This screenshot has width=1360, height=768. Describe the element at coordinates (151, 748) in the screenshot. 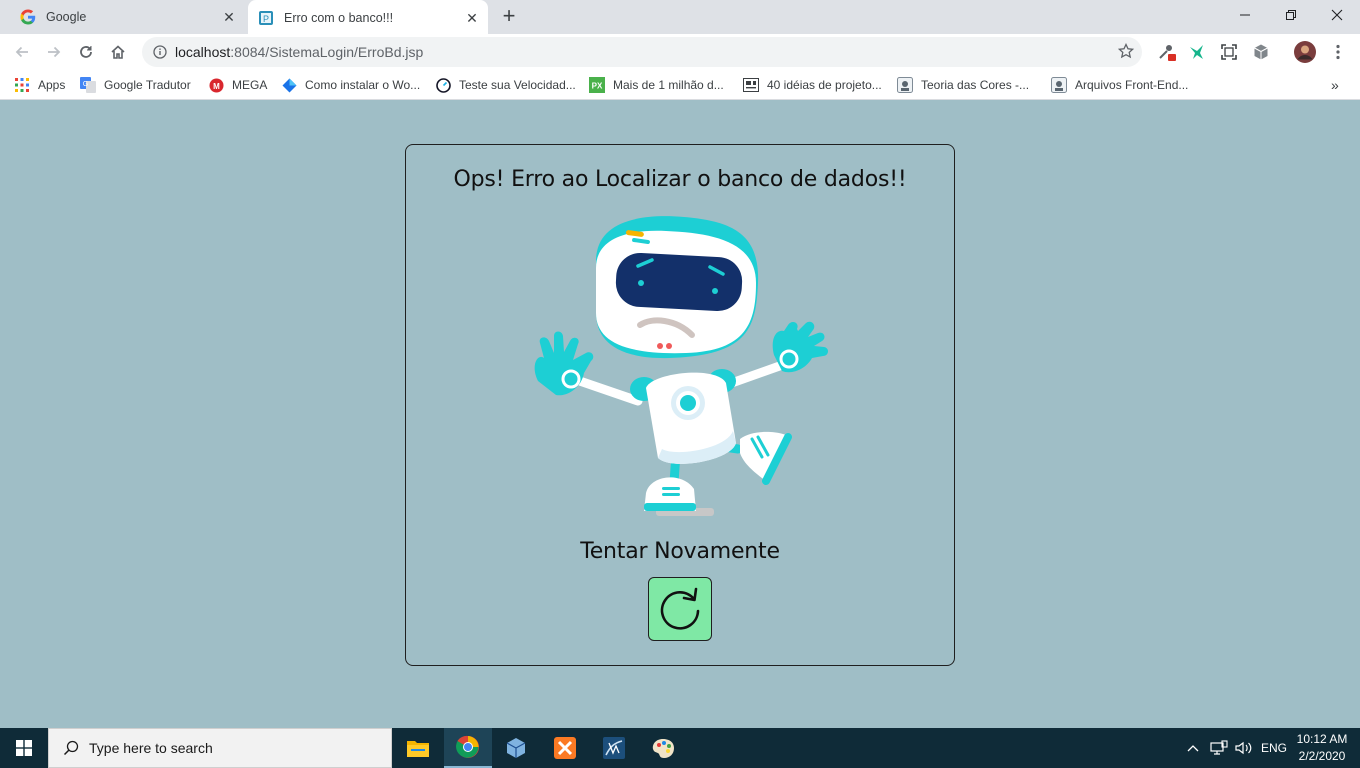

I see `search-placeholder: Type here to search` at that location.